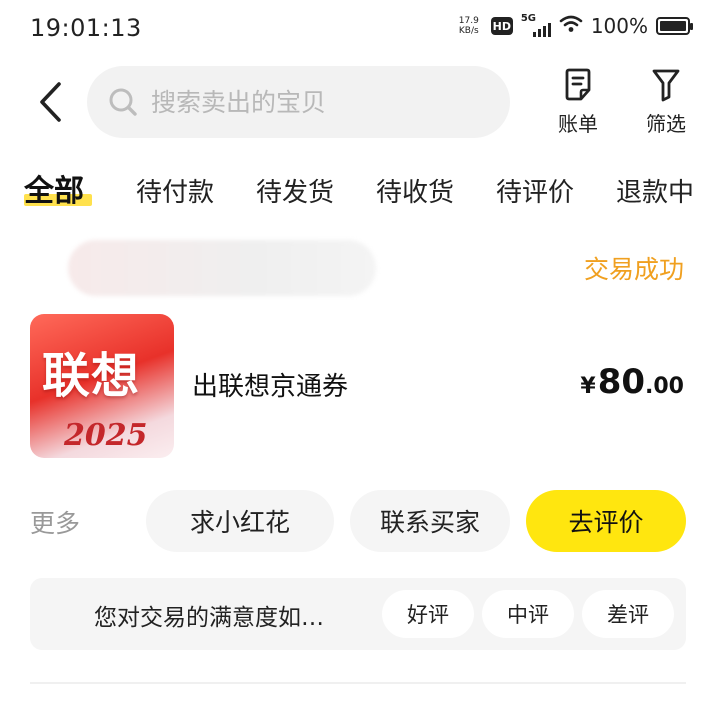 The width and height of the screenshot is (716, 704). What do you see at coordinates (468, 31) in the screenshot?
I see `net-speed-unit: KB/s` at bounding box center [468, 31].